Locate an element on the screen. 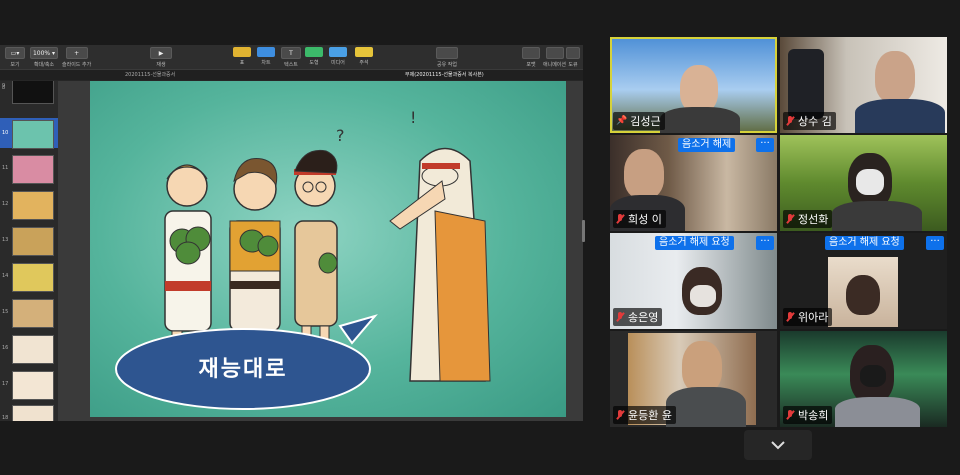 The height and width of the screenshot is (475, 960). participant-tile: 상수 김 is located at coordinates (863, 85).